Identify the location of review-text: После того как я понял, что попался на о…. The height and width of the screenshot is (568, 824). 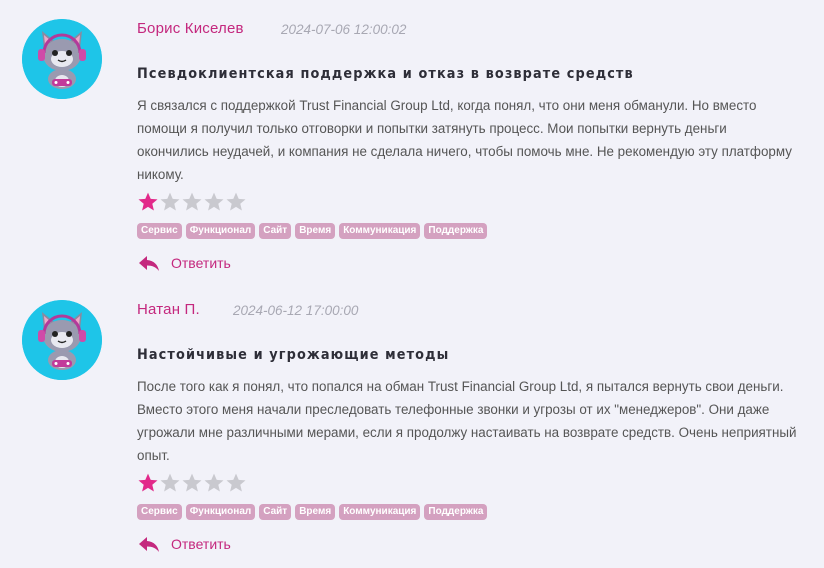
(467, 421).